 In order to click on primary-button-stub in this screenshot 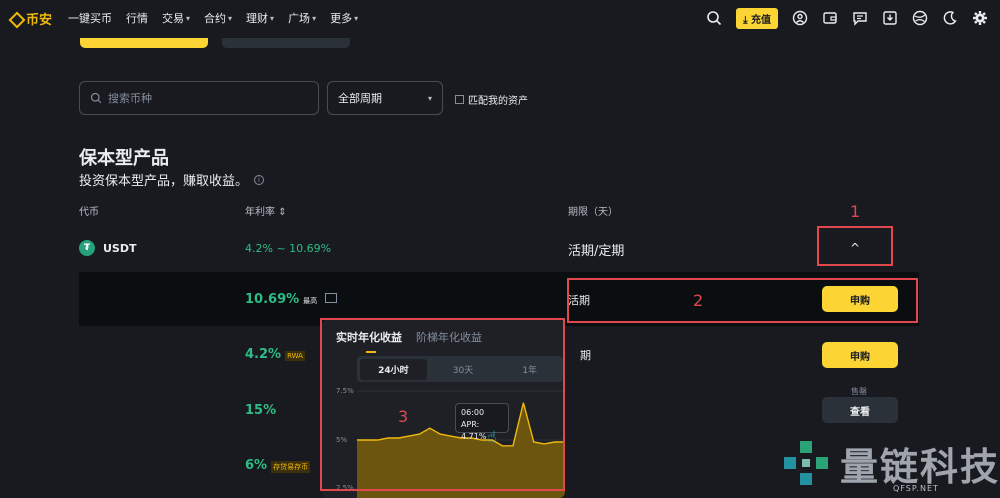, I will do `click(144, 43)`.